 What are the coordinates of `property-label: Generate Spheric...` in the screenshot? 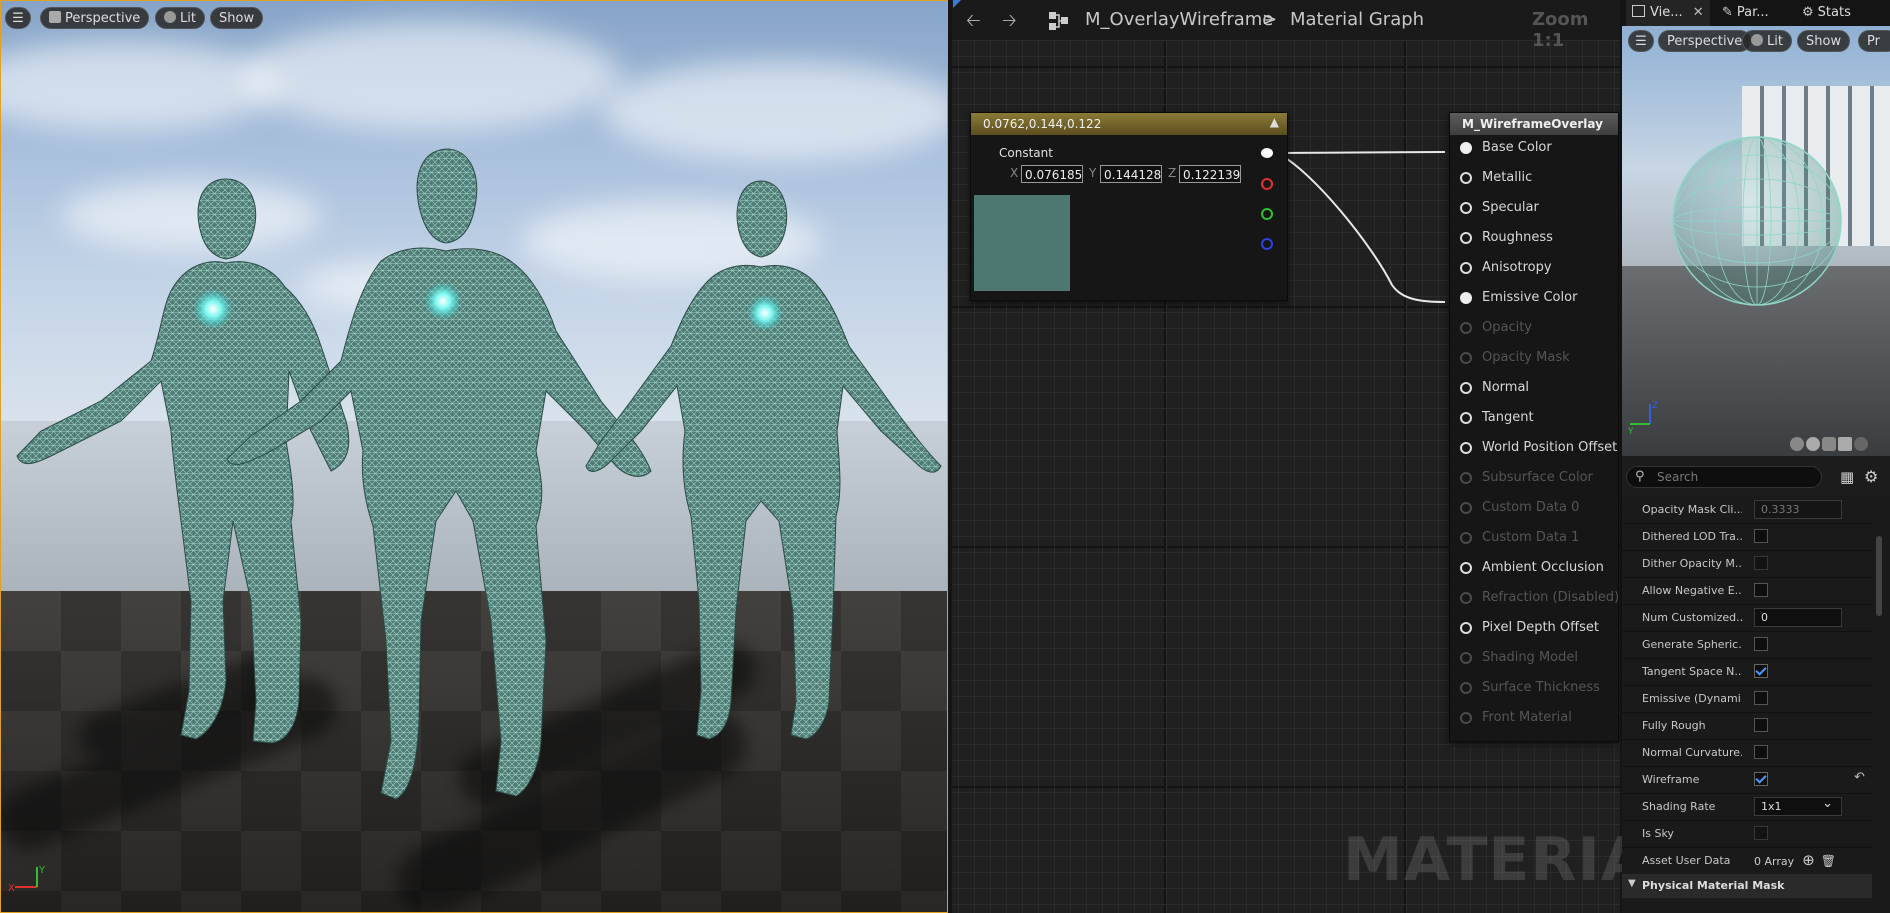 It's located at (1692, 644).